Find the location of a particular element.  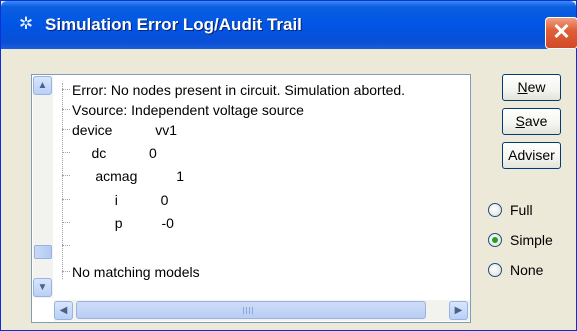

new-button: New is located at coordinates (531, 87).